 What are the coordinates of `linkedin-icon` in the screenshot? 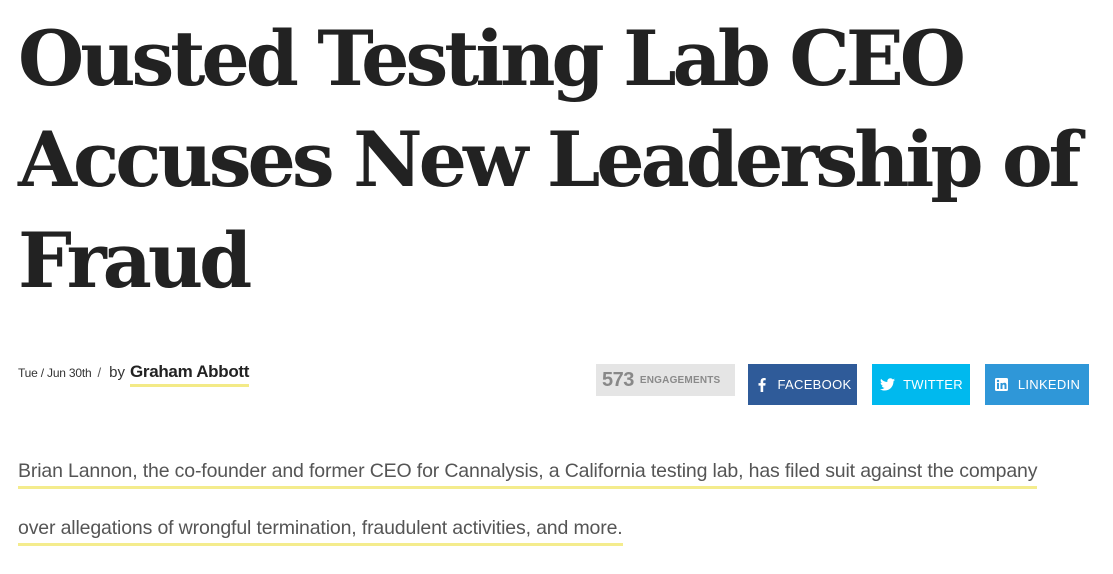 It's located at (1002, 385).